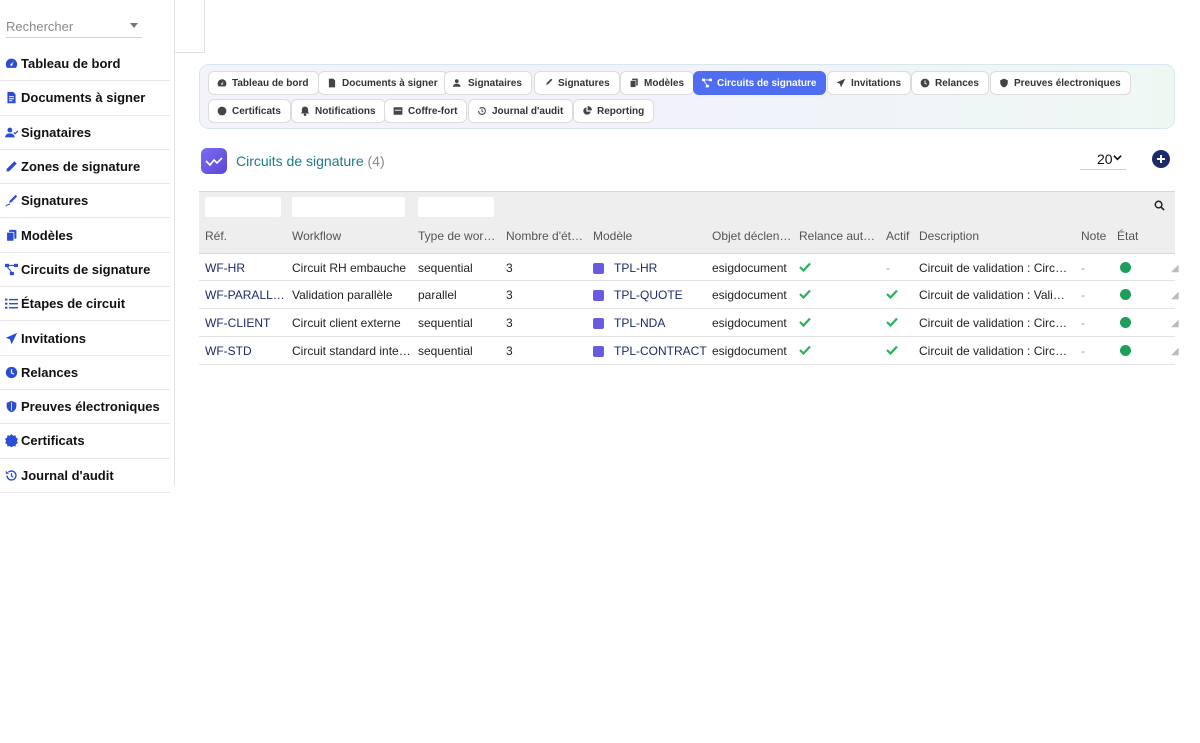  I want to click on sidebar-item-label: Tableau de bord, so click(71, 64).